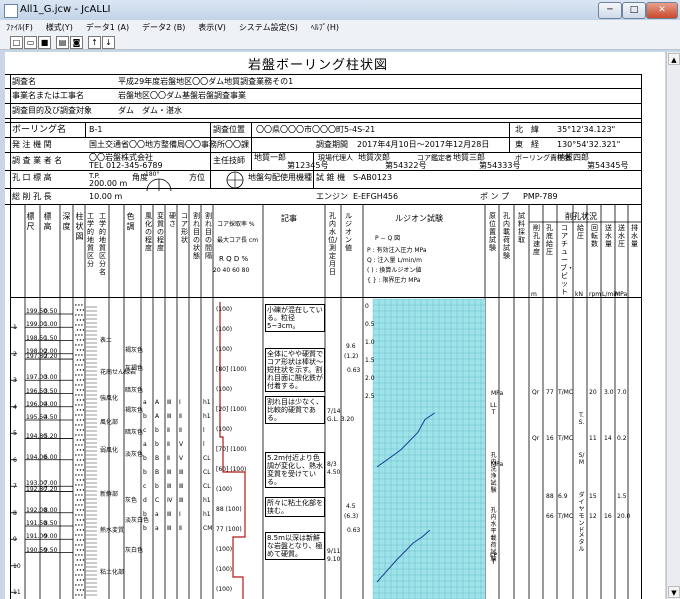 The image size is (680, 599). Describe the element at coordinates (157, 402) in the screenshot. I see `code-cell: A` at that location.